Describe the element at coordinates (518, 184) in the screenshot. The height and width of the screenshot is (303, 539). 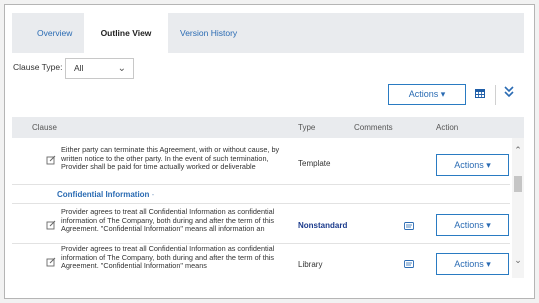
I see `scrollbar-thumb` at that location.